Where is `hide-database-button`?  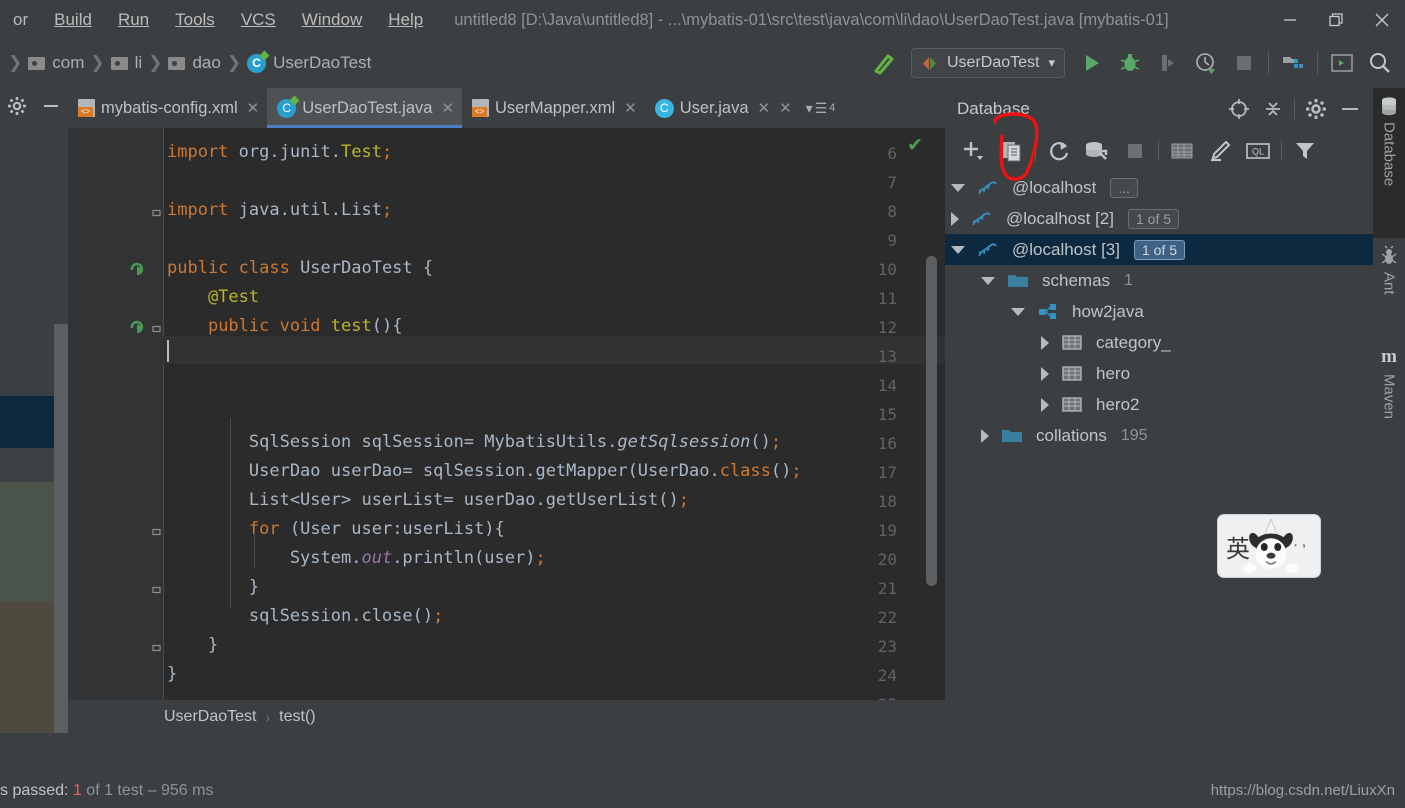 hide-database-button is located at coordinates (1350, 109).